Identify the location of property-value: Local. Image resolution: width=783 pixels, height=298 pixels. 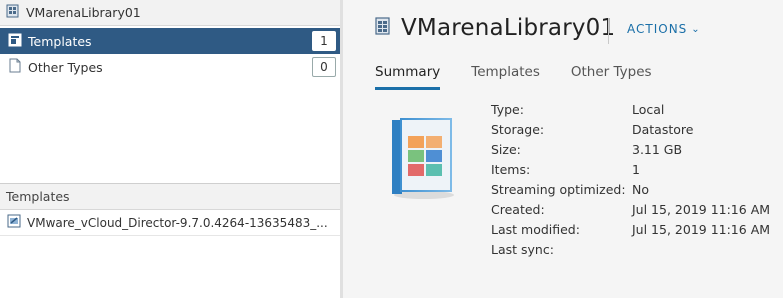
(648, 109).